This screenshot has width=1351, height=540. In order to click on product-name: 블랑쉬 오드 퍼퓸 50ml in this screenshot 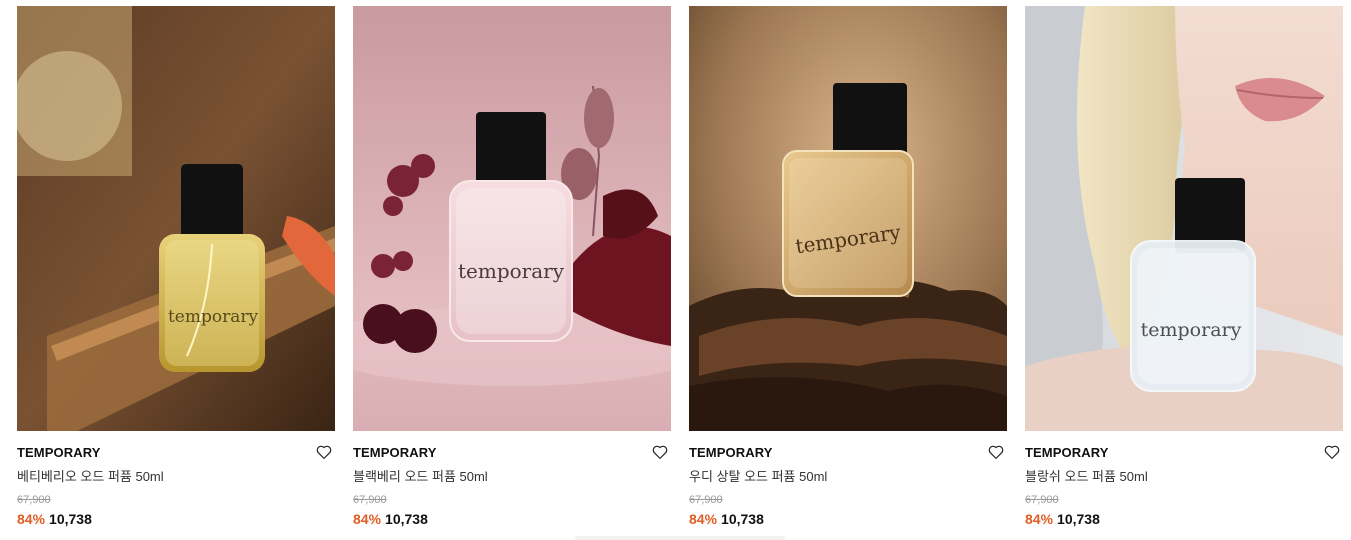, I will do `click(1184, 477)`.